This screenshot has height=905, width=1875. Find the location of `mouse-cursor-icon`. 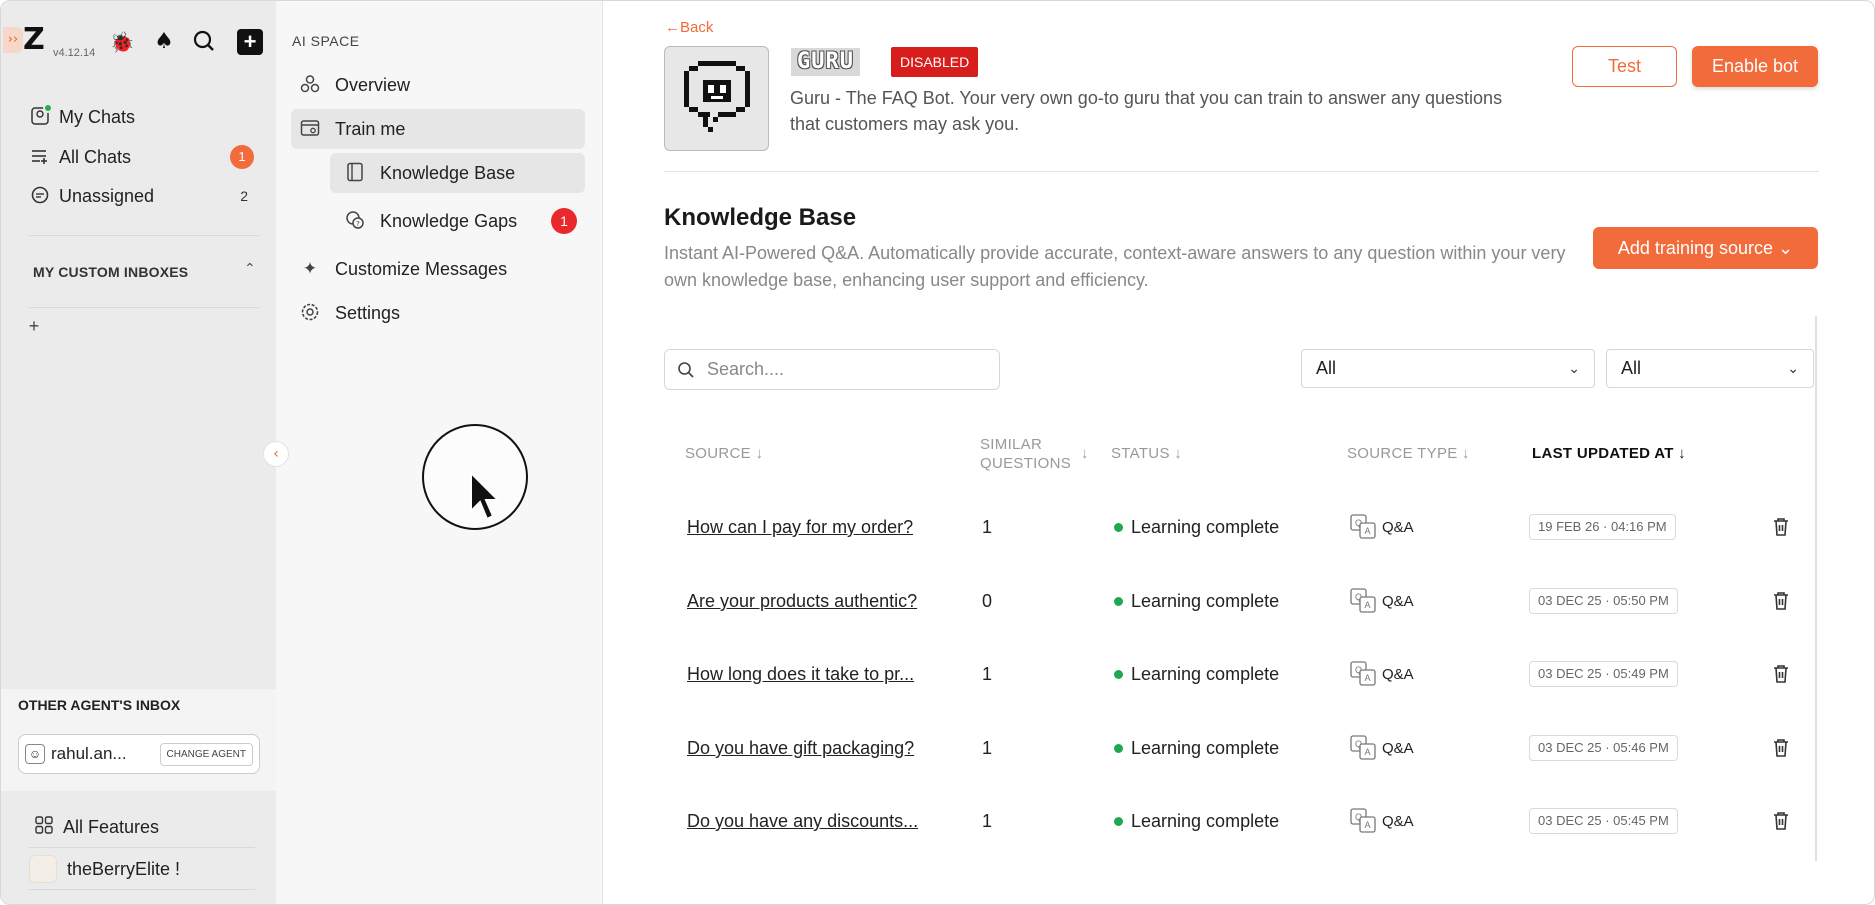

mouse-cursor-icon is located at coordinates (485, 496).